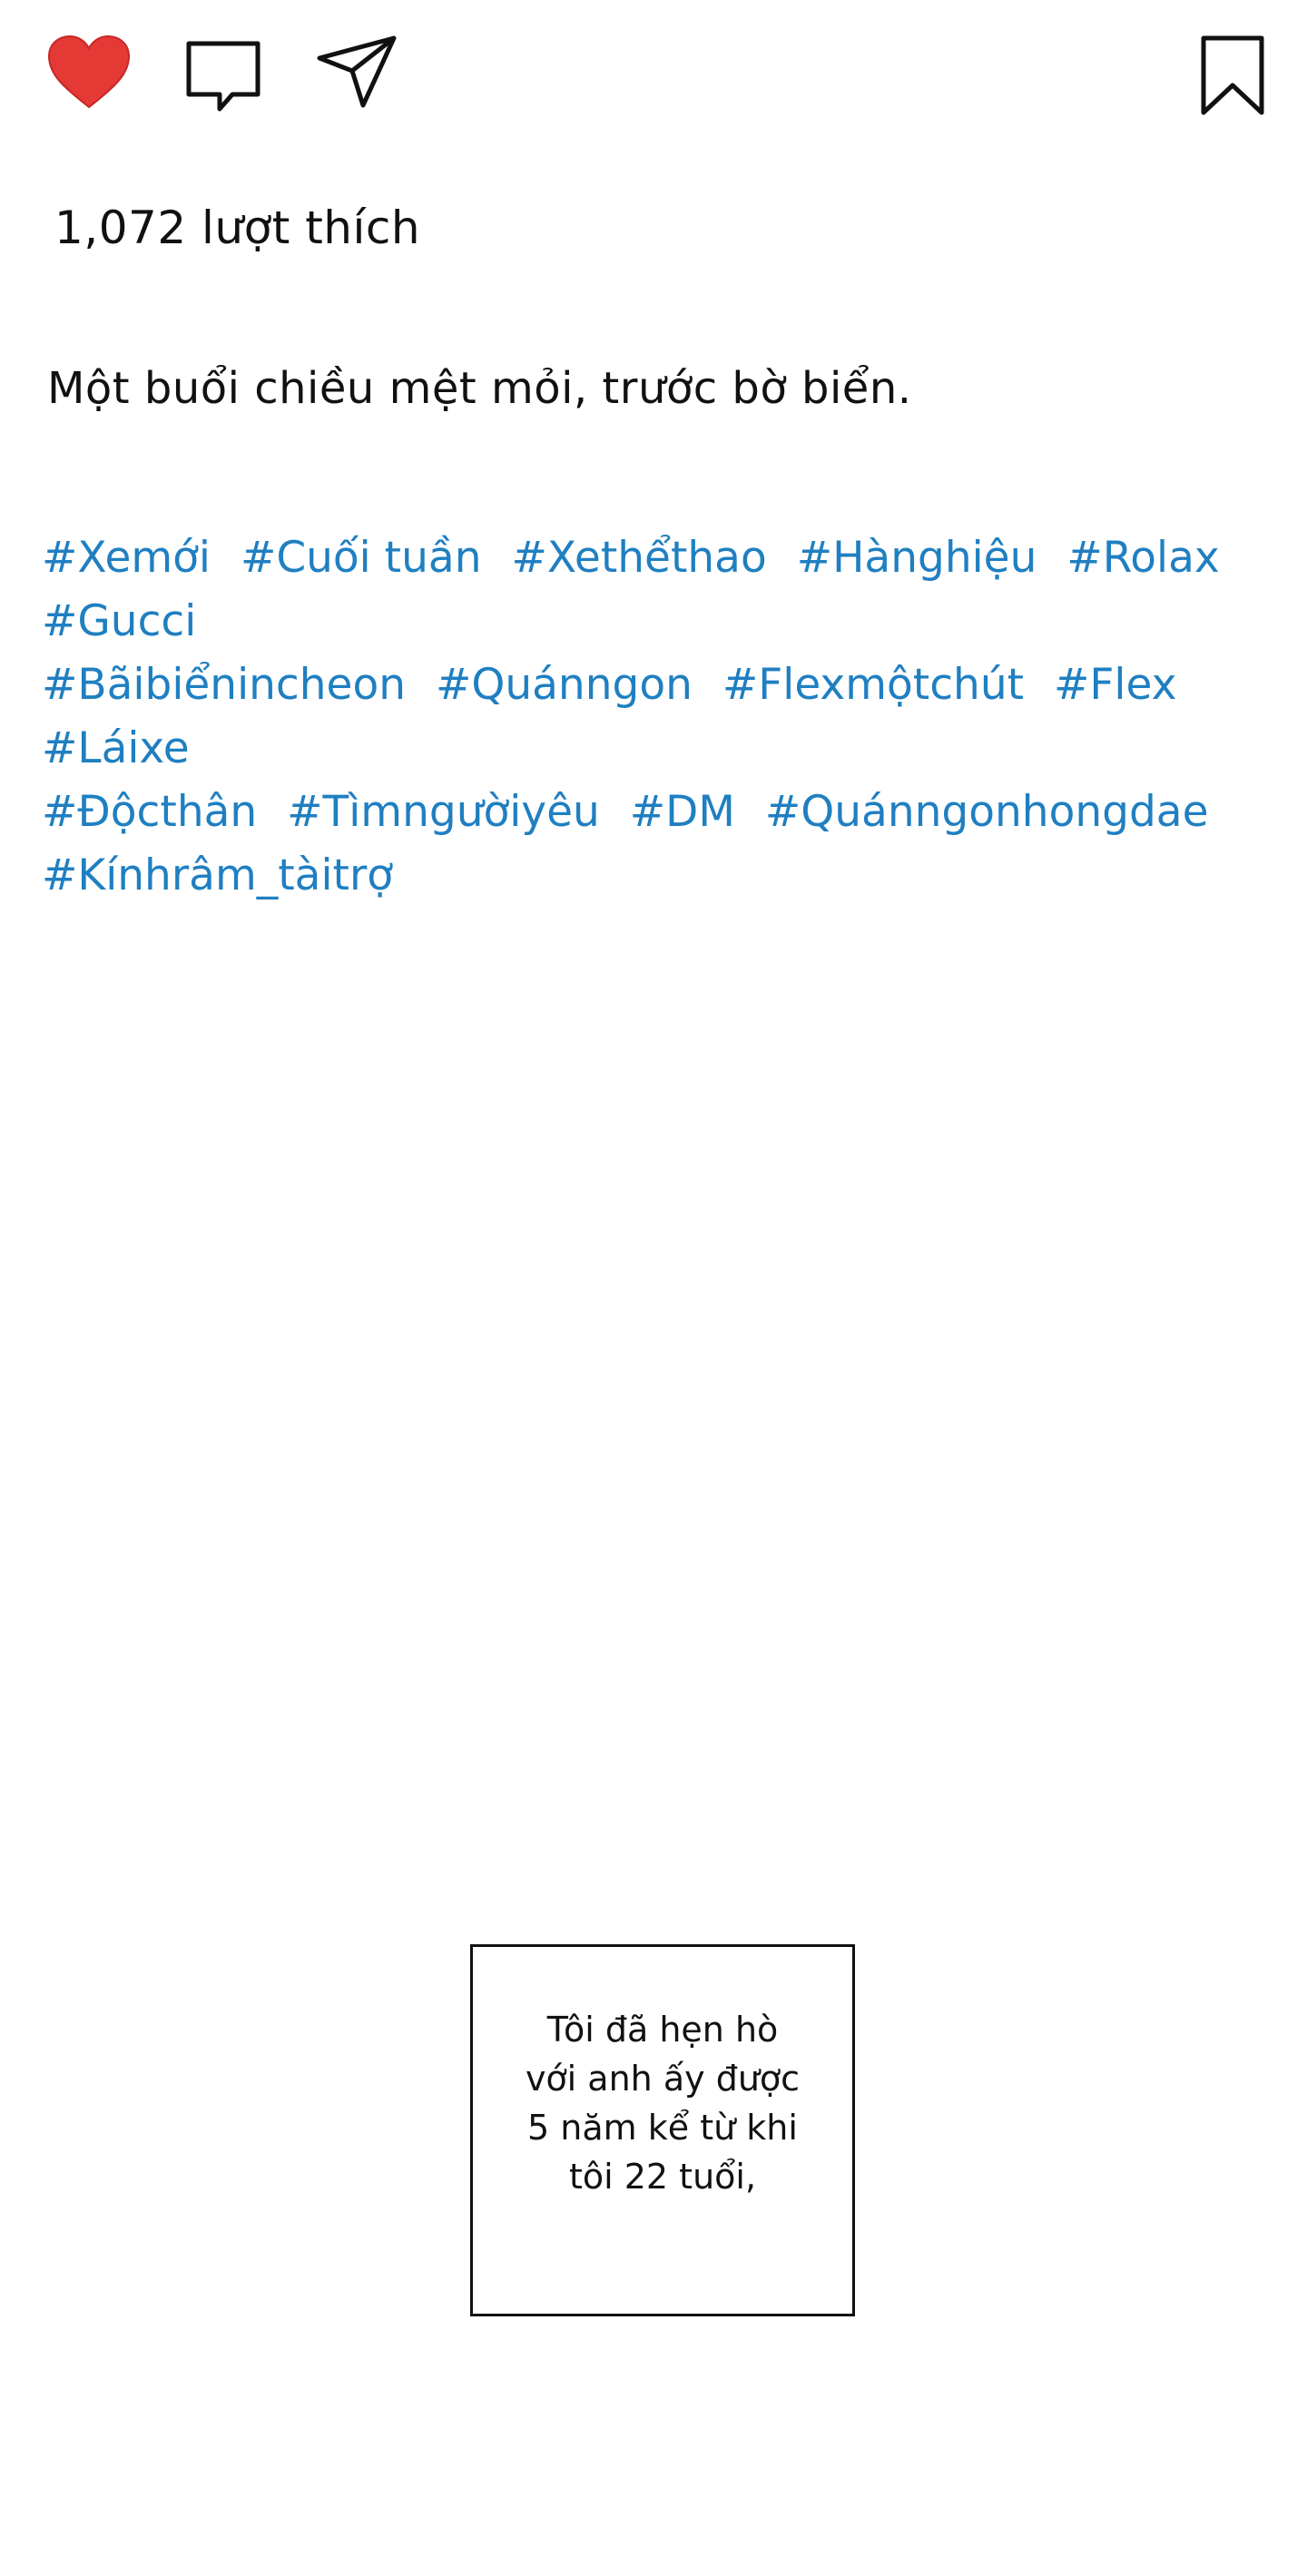 The height and width of the screenshot is (2576, 1307). Describe the element at coordinates (149, 812) in the screenshot. I see `hashtag-link: #Độcthân` at that location.